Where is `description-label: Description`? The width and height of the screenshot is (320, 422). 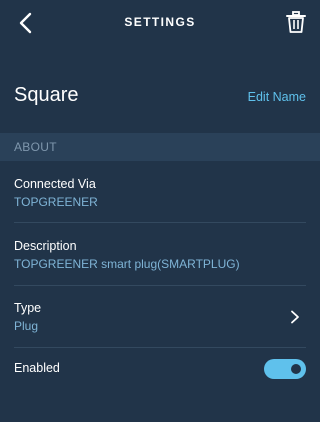 description-label: Description is located at coordinates (45, 246).